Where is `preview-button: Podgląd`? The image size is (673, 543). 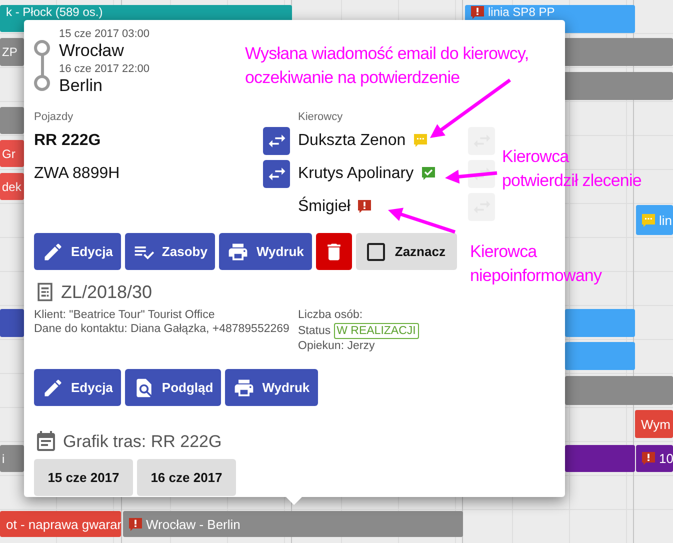 preview-button: Podgląd is located at coordinates (173, 387).